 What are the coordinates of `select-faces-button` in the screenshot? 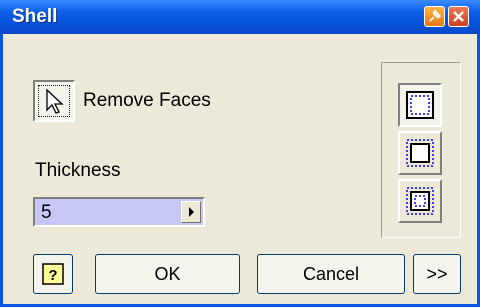 It's located at (54, 101).